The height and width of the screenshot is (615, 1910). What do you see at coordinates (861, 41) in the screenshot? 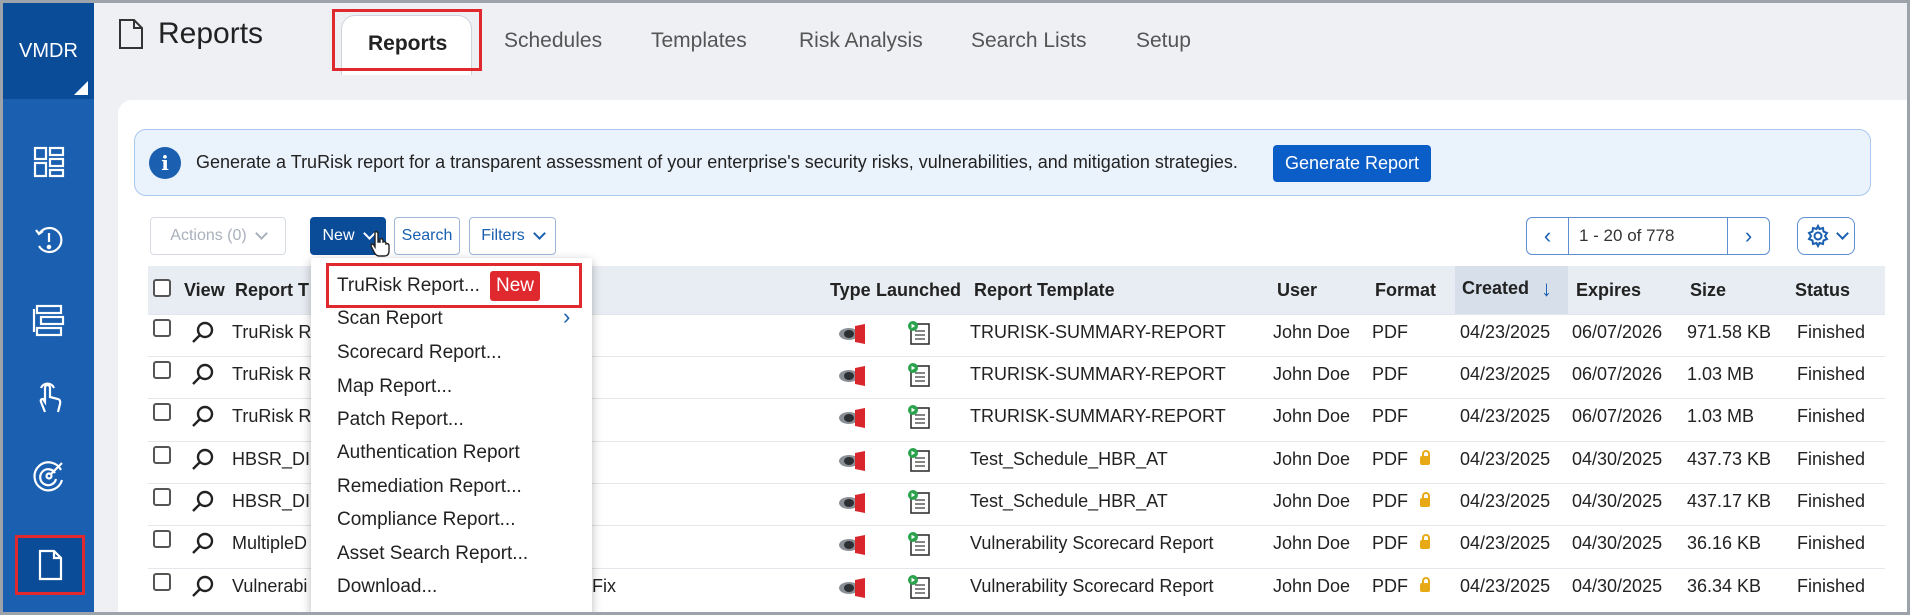
I see `tab-risk-analysis: Risk Analysis` at bounding box center [861, 41].